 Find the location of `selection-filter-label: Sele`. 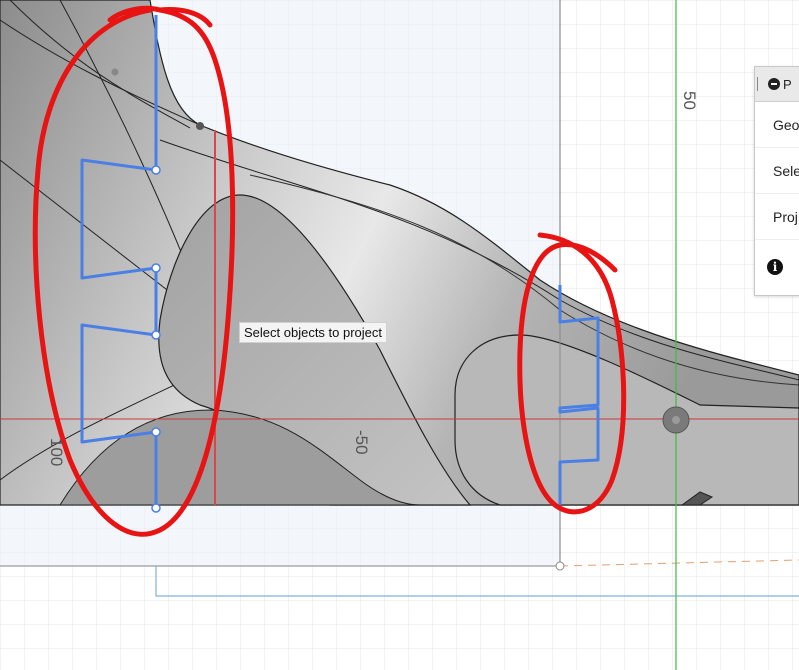

selection-filter-label: Sele is located at coordinates (786, 170).